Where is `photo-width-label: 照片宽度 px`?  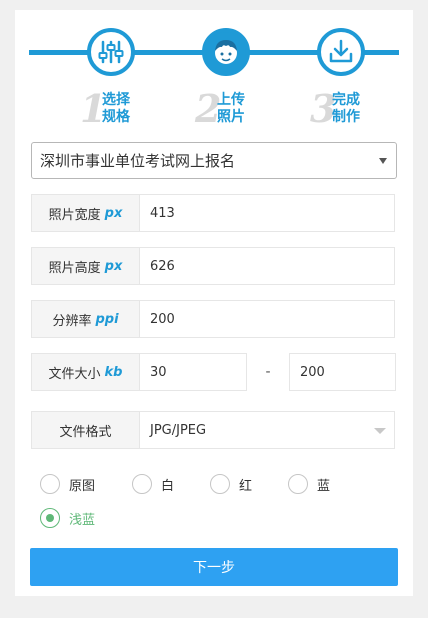 photo-width-label: 照片宽度 px is located at coordinates (85, 213).